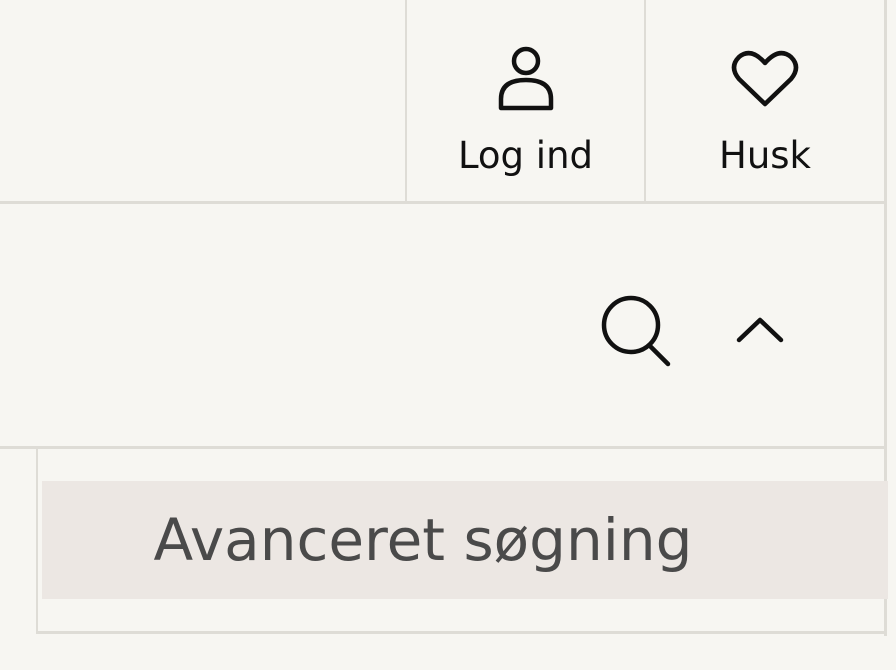  I want to click on login-button: Log ind, so click(525, 100).